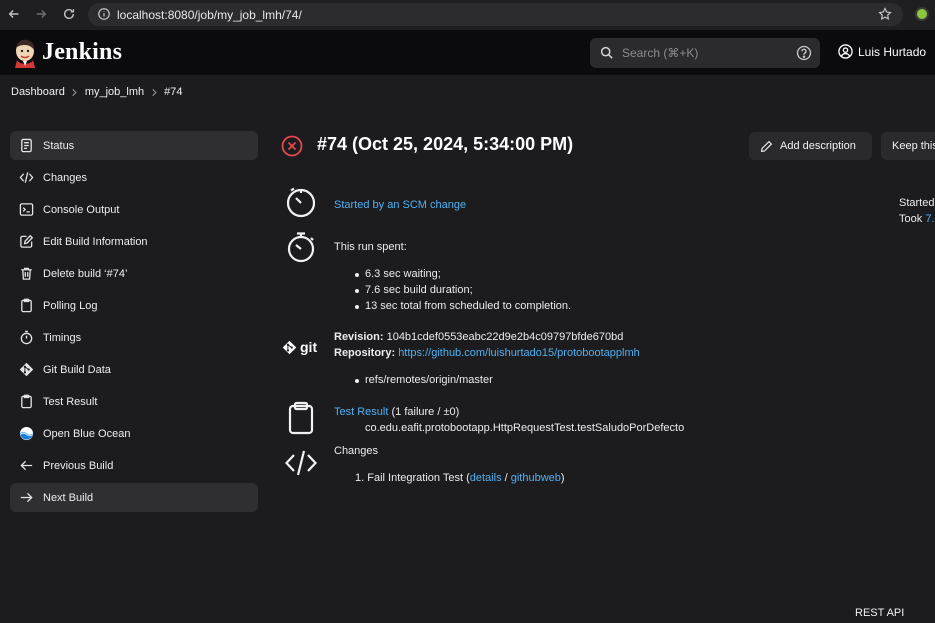 Image resolution: width=935 pixels, height=623 pixels. I want to click on build-meta: Started Took 7.6, so click(917, 211).